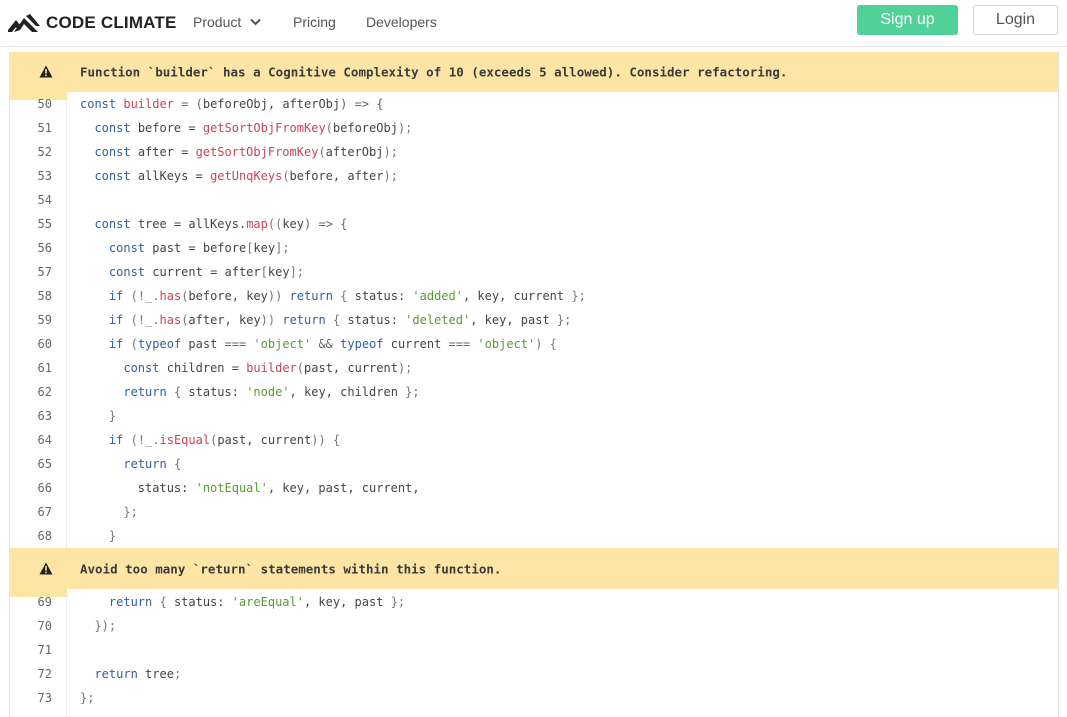  Describe the element at coordinates (44, 272) in the screenshot. I see `line-number: 57` at that location.